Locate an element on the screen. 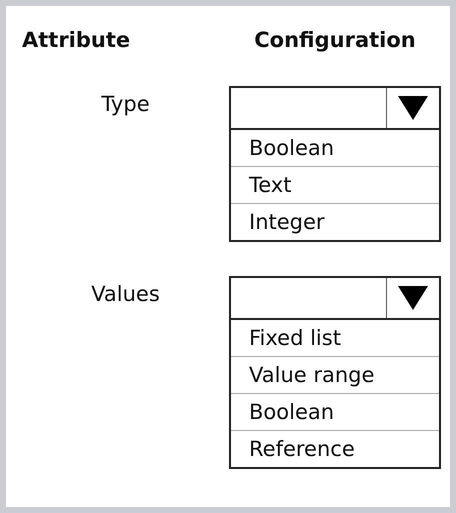 This screenshot has height=513, width=456. attribute-label: Type is located at coordinates (125, 104).